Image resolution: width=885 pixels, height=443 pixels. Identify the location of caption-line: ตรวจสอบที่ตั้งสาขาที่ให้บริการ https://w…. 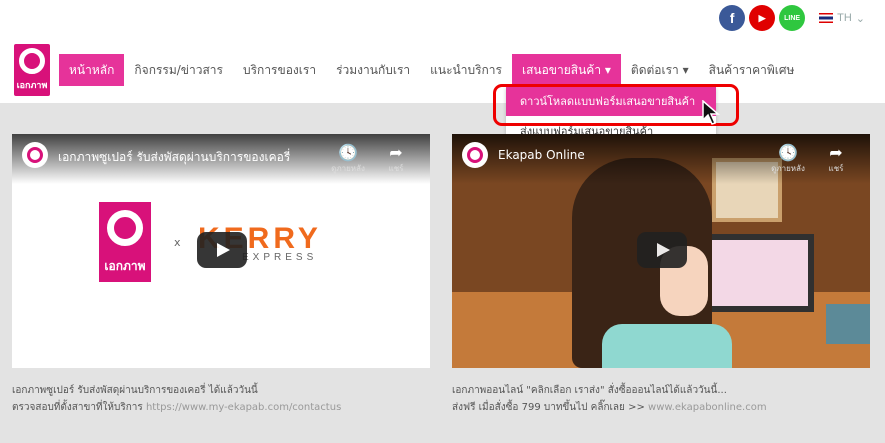
(177, 407).